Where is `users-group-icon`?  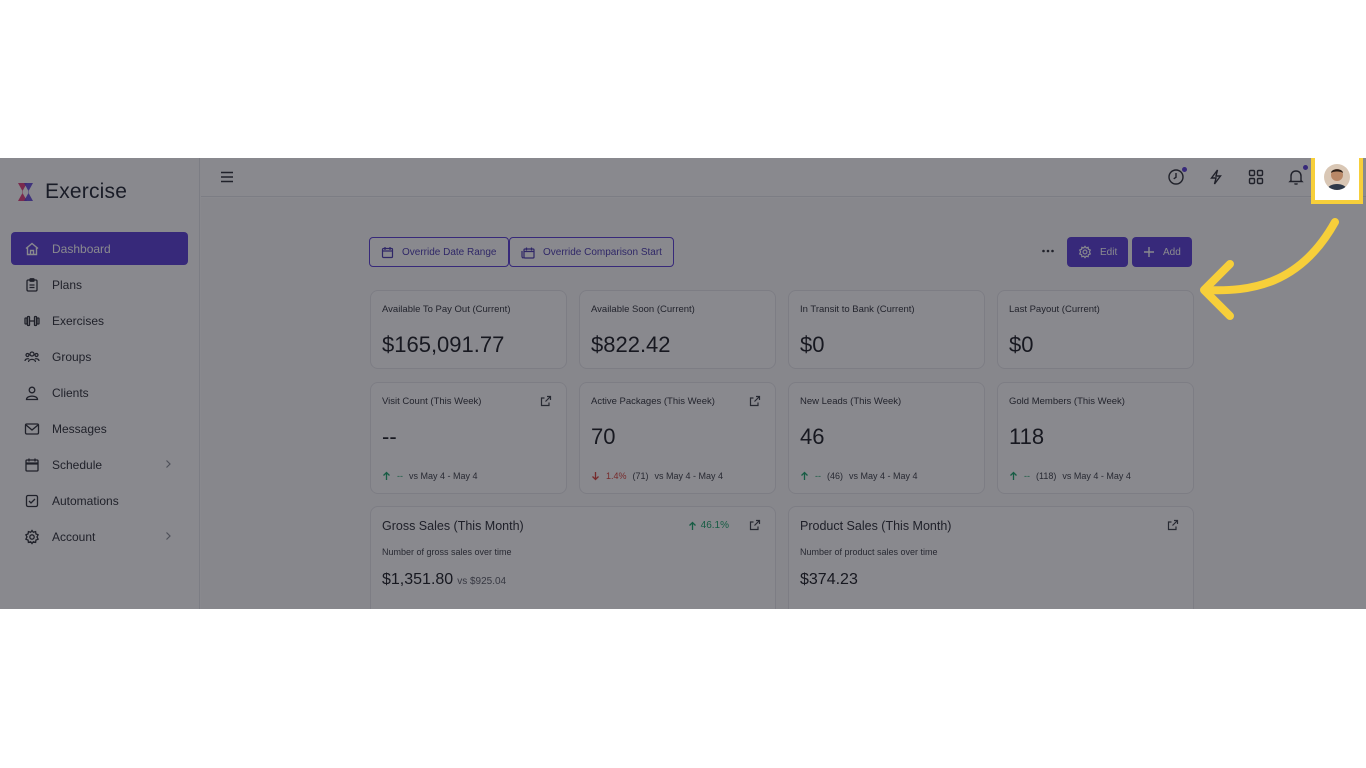
users-group-icon is located at coordinates (32, 357).